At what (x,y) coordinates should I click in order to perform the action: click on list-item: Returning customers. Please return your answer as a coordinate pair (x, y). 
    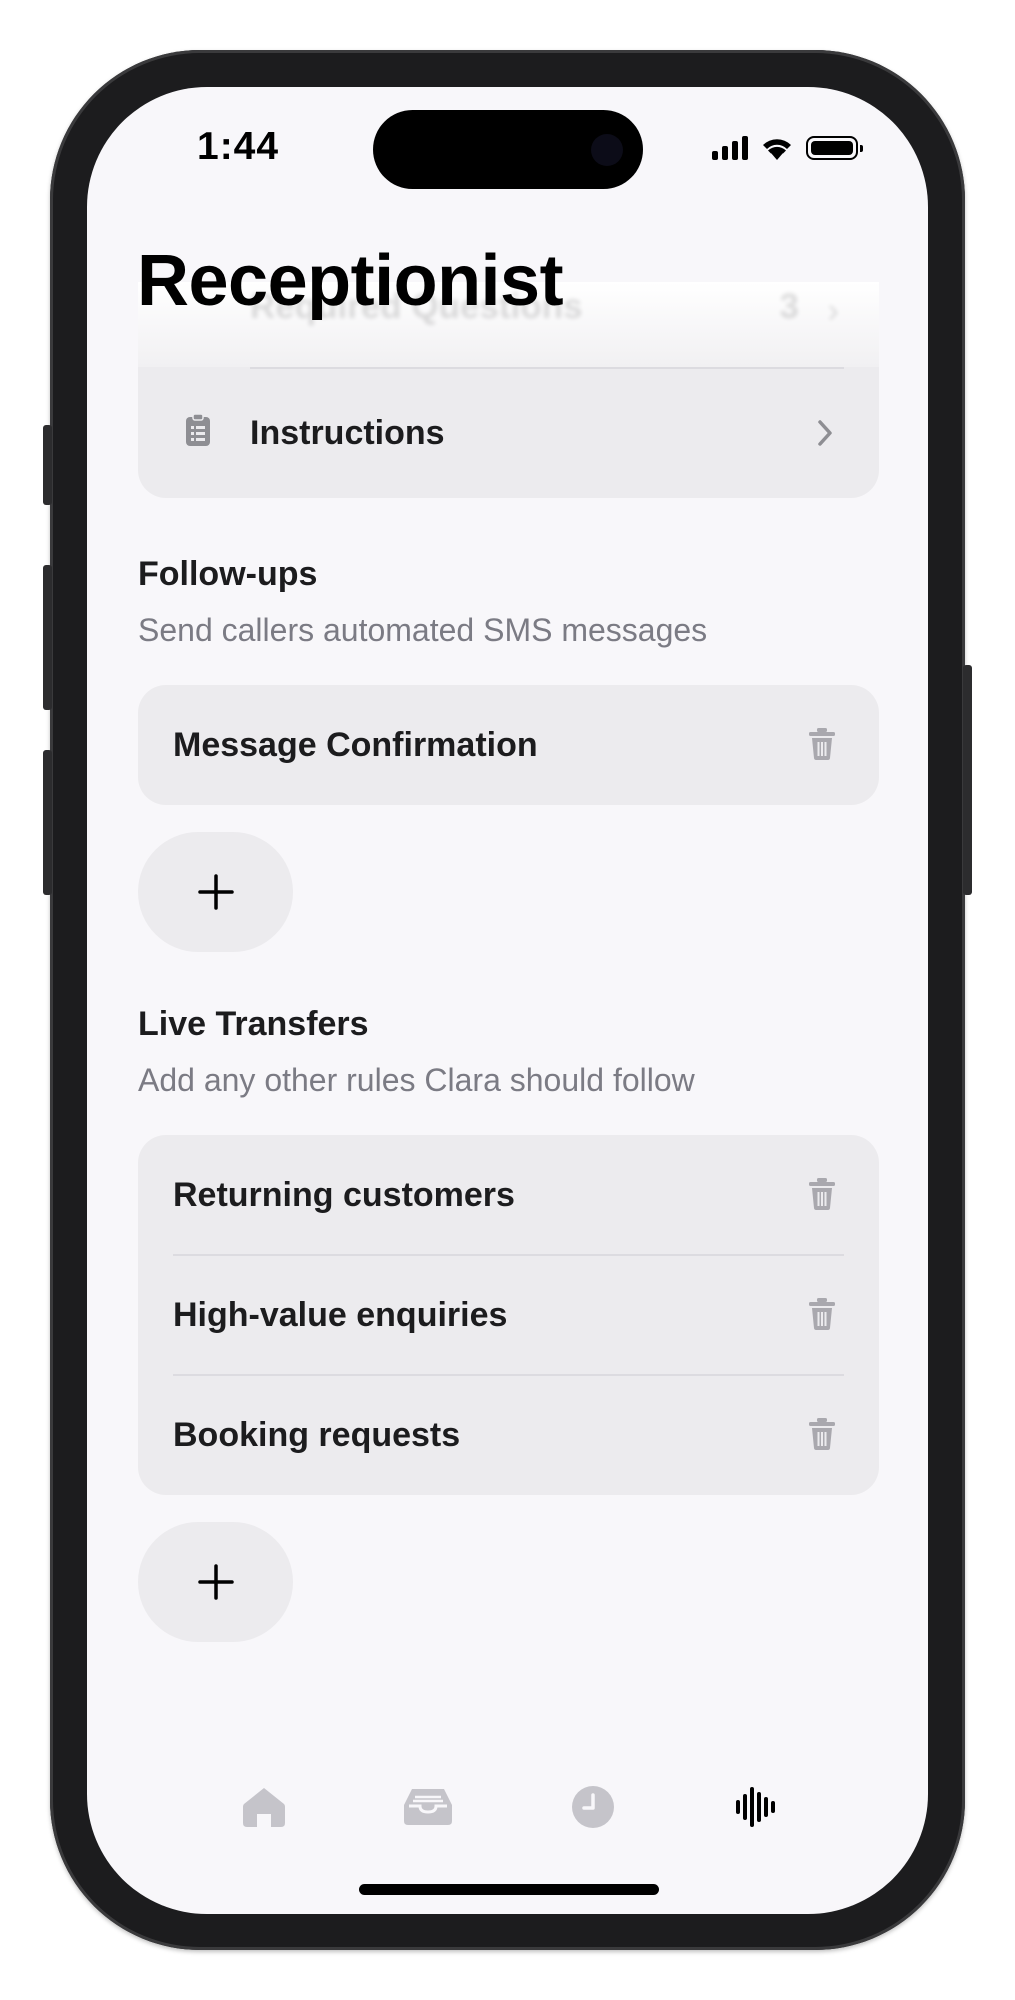
    Looking at the image, I should click on (508, 1195).